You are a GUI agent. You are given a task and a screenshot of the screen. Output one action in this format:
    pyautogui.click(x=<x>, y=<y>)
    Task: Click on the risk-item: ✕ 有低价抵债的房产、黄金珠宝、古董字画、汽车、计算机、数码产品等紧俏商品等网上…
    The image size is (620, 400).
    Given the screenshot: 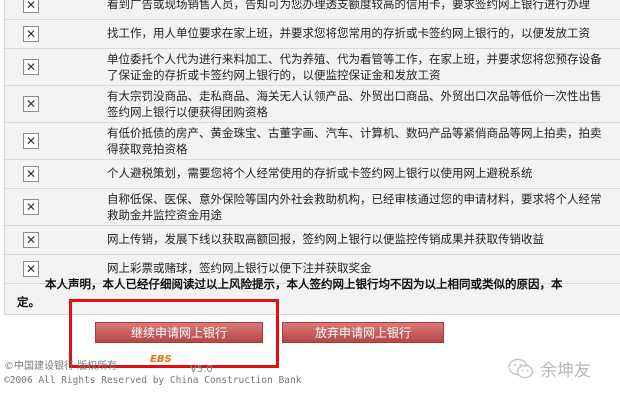 What is the action you would take?
    pyautogui.click(x=312, y=141)
    